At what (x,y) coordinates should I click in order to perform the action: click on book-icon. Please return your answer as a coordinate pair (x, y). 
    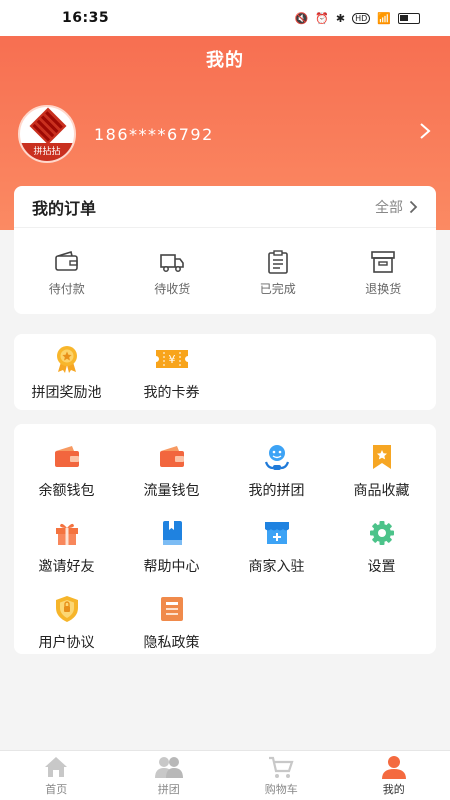
    Looking at the image, I should click on (172, 533).